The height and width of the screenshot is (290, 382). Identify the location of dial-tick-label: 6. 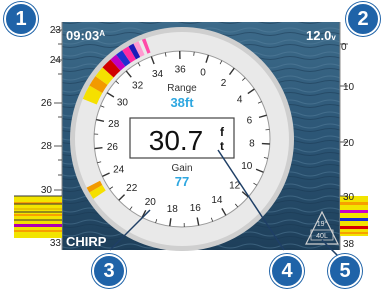
(250, 121).